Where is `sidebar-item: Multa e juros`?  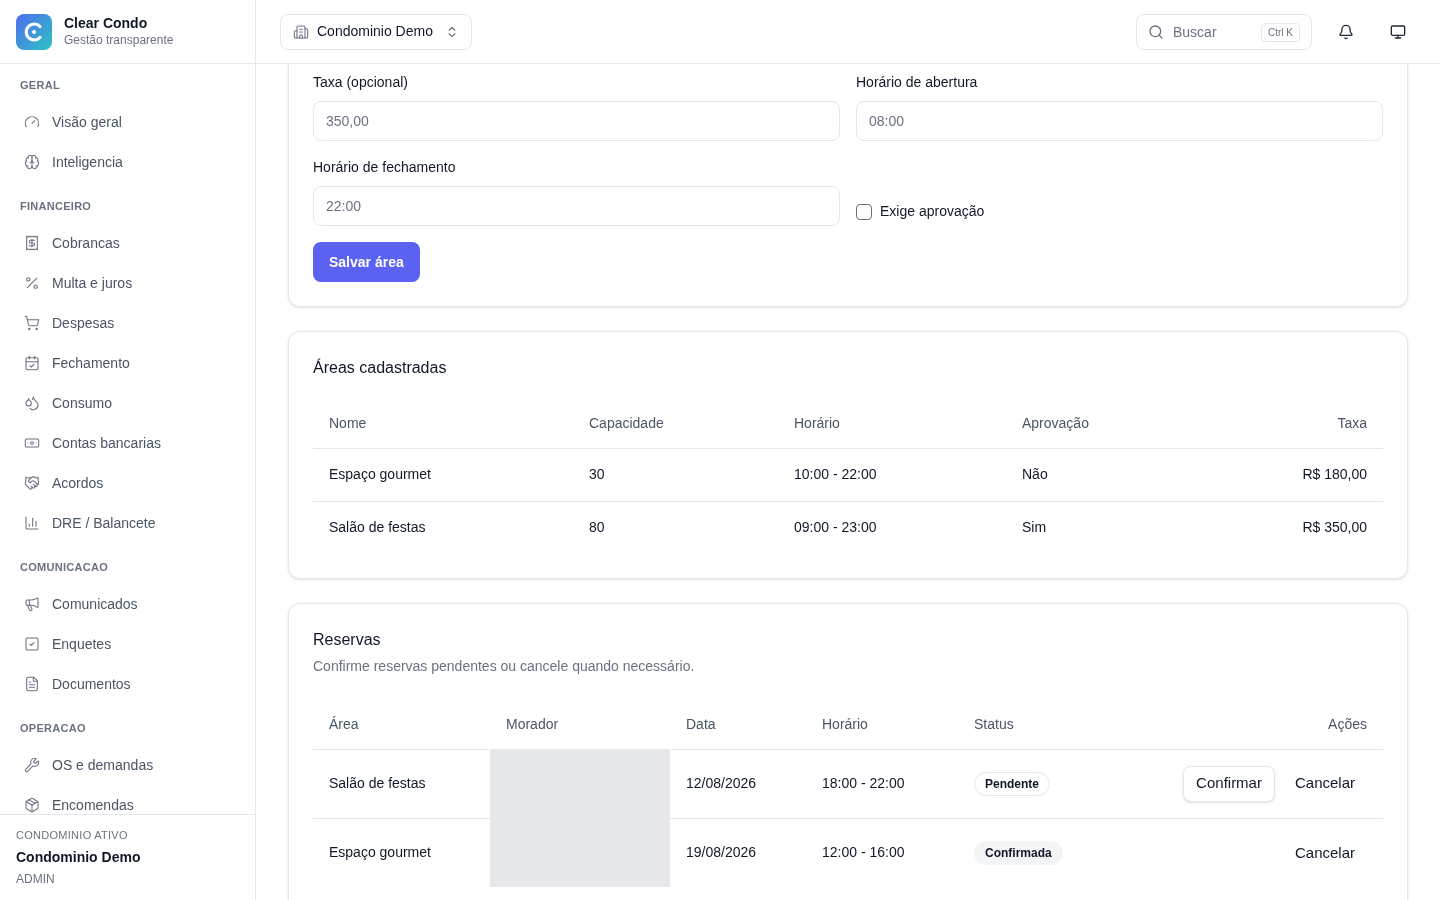
sidebar-item: Multa e juros is located at coordinates (127, 283).